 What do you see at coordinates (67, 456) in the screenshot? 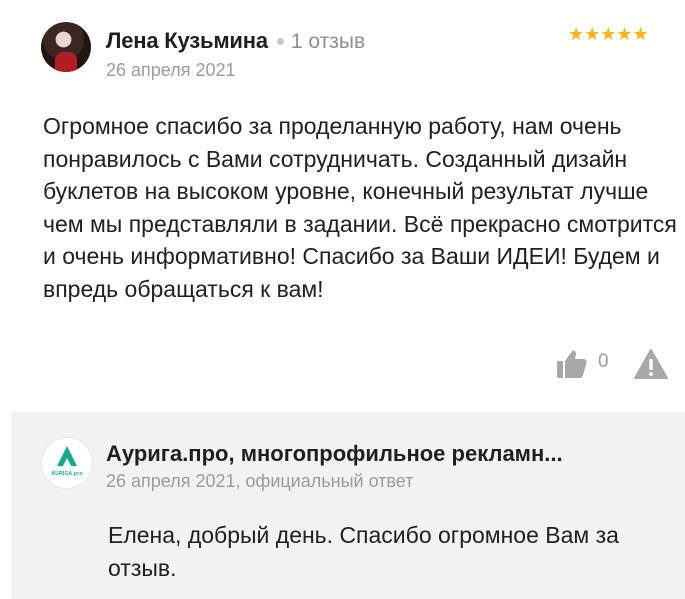
I see `auriga-logo-icon` at bounding box center [67, 456].